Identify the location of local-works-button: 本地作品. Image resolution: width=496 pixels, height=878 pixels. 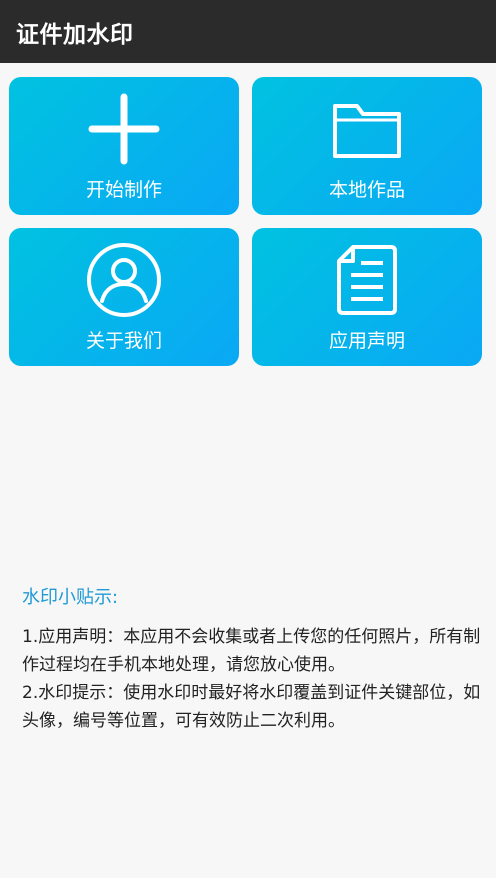
(367, 146).